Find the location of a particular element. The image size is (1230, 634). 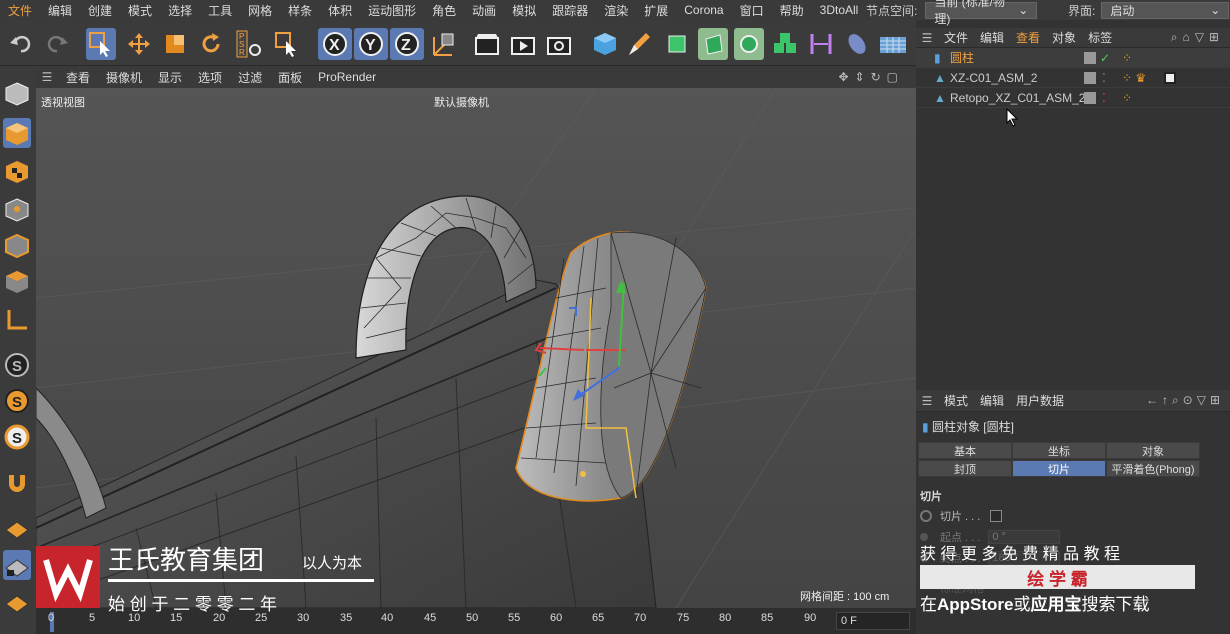

om-menu-objects: 对象 is located at coordinates (1064, 37).